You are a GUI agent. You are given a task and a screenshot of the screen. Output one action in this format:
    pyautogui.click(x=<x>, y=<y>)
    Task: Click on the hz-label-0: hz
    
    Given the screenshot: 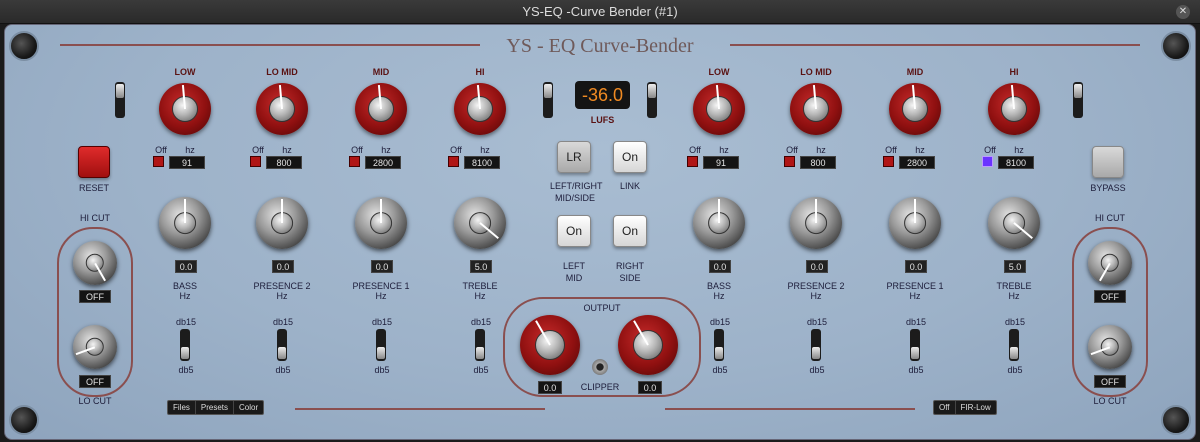 What is the action you would take?
    pyautogui.click(x=190, y=150)
    